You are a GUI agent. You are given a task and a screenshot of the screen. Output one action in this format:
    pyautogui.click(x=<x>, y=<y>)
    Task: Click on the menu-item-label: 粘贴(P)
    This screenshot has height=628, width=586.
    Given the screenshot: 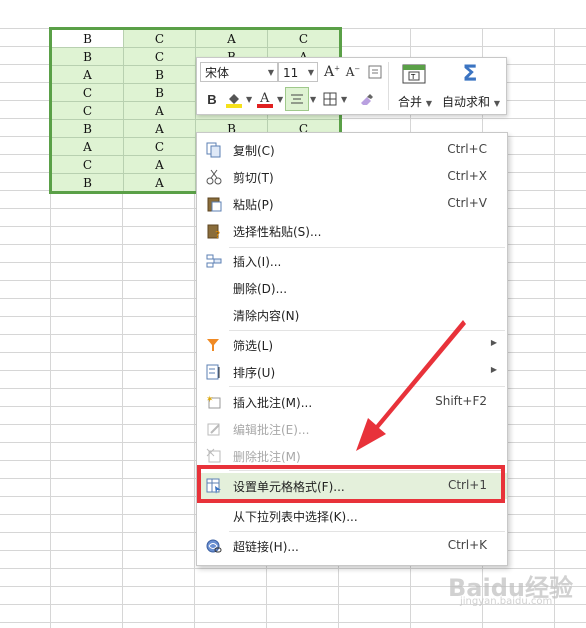 What is the action you would take?
    pyautogui.click(x=253, y=205)
    